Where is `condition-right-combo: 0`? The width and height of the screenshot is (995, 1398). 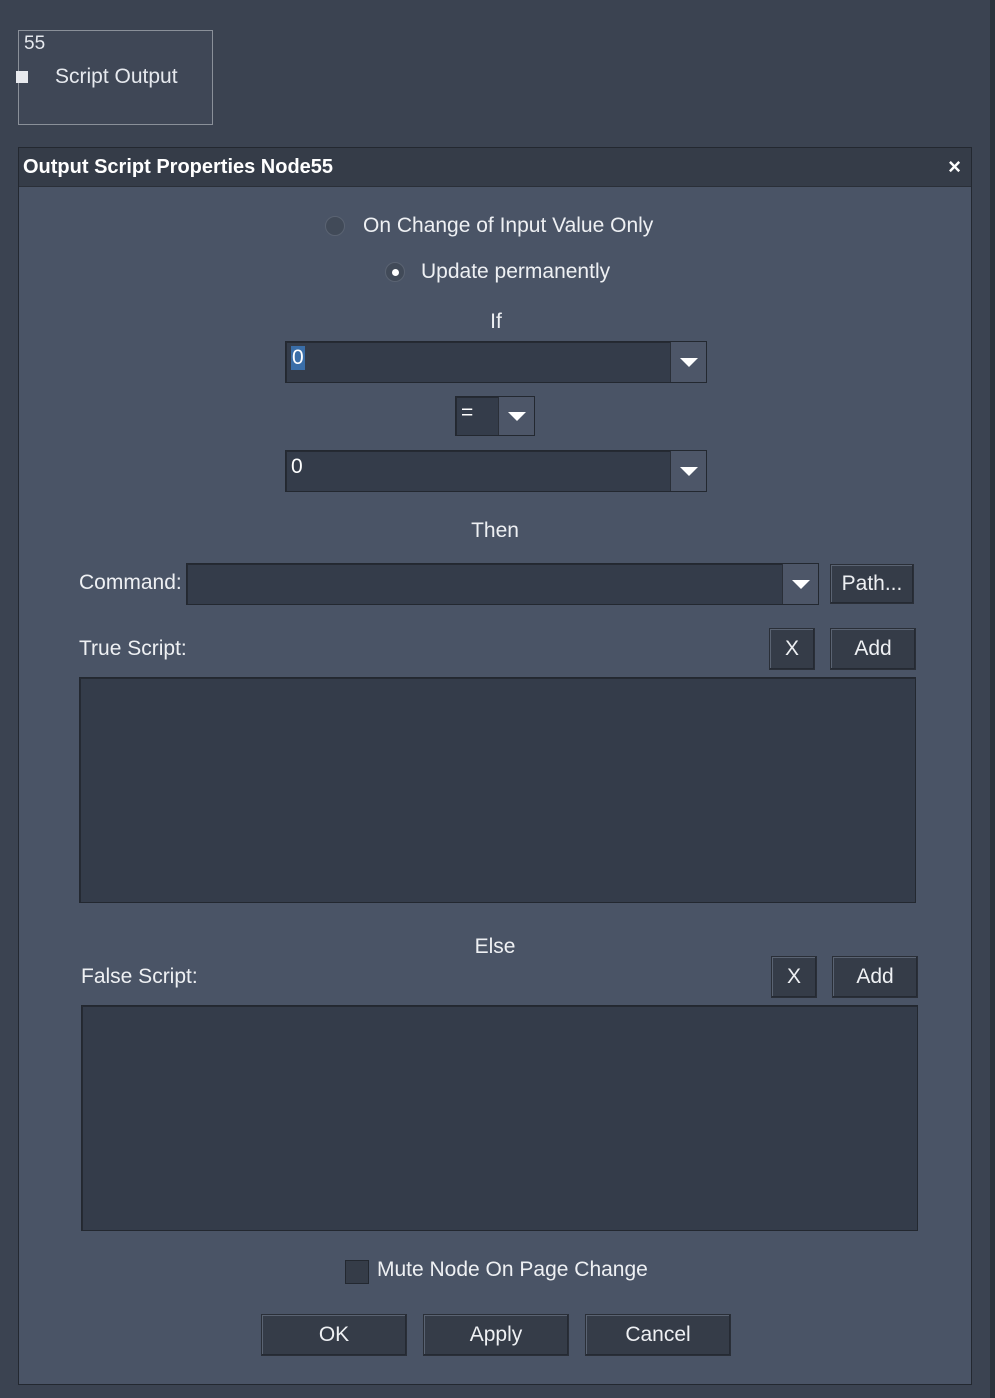
condition-right-combo: 0 is located at coordinates (496, 471).